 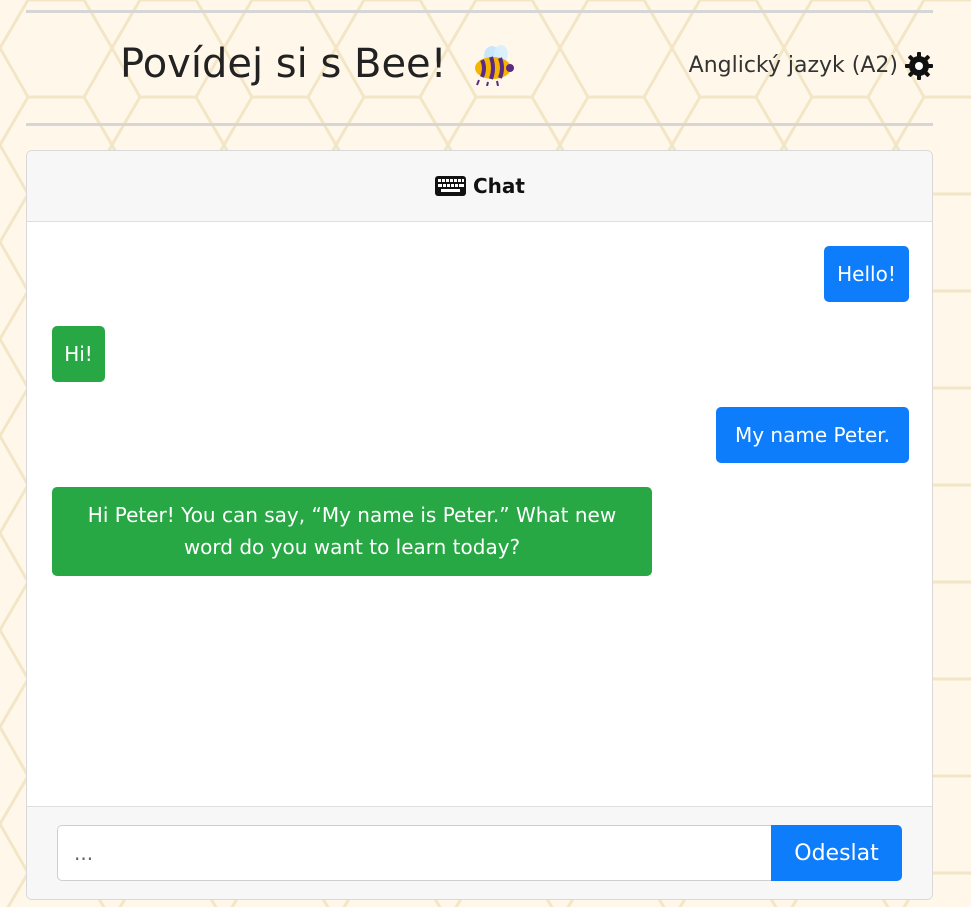 I want to click on header-bottom-divider, so click(x=479, y=124).